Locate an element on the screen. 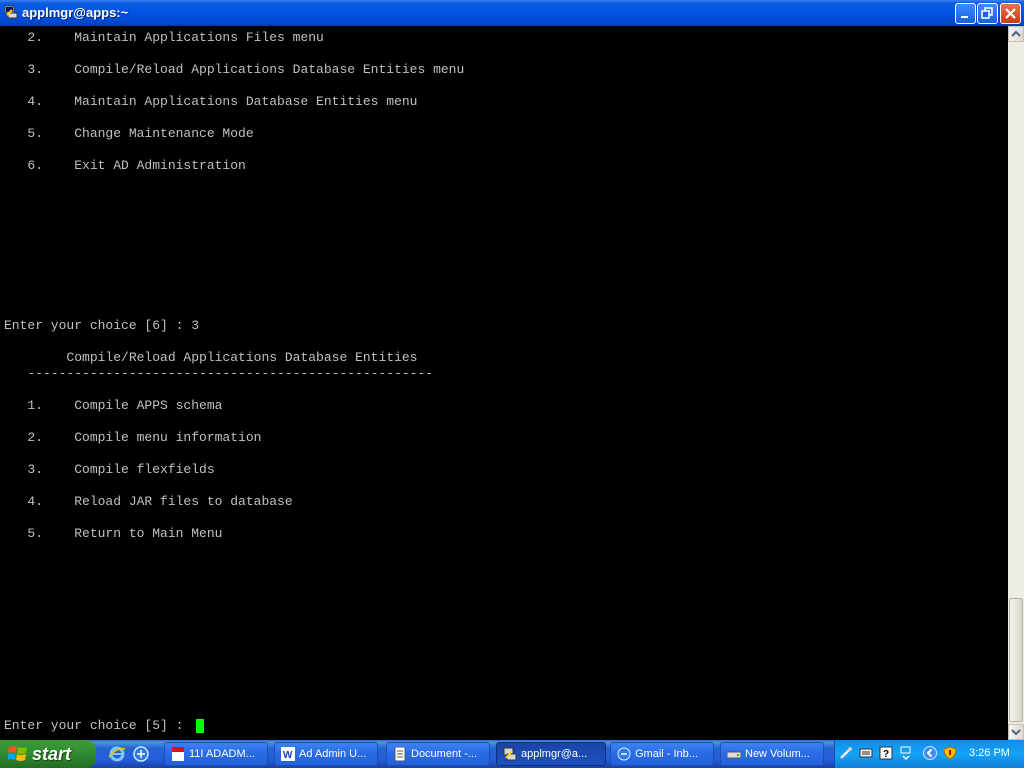  minimize-icon is located at coordinates (964, 17).